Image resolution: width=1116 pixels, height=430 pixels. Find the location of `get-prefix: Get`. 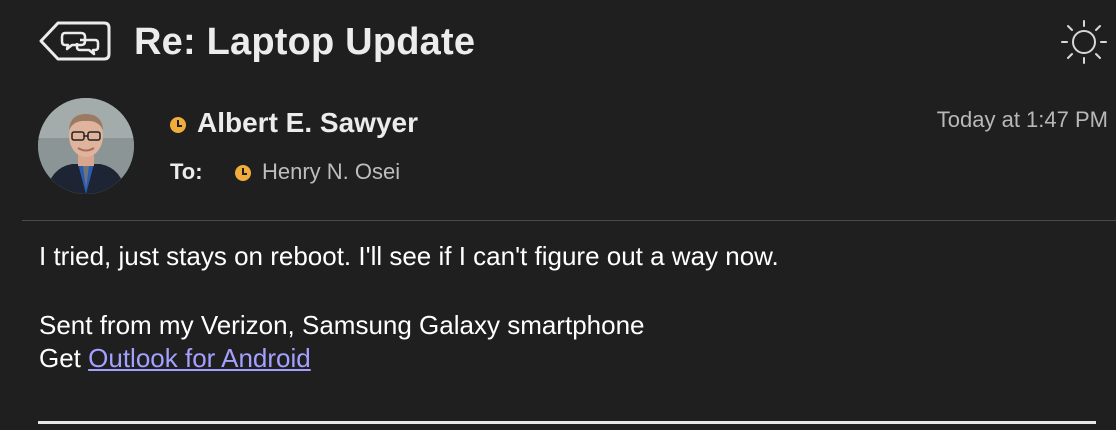

get-prefix: Get is located at coordinates (64, 358).